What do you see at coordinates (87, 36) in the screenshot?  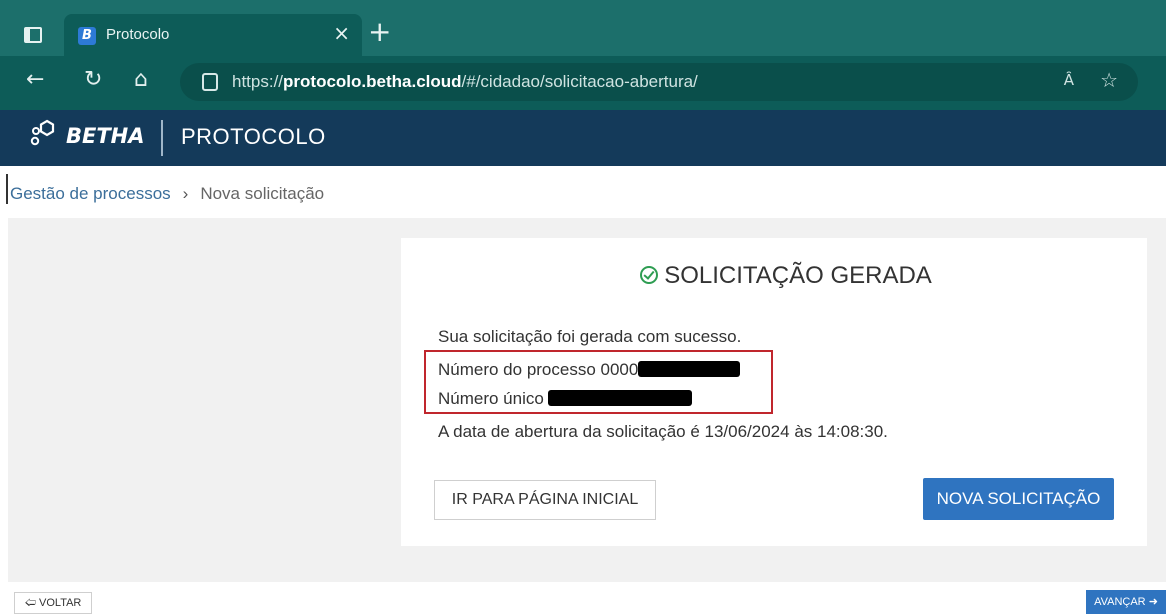 I see `tab-favicon-icon: B` at bounding box center [87, 36].